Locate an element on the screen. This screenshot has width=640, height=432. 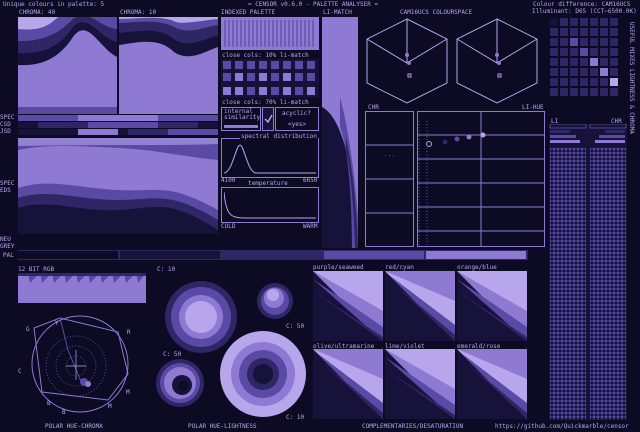
app-title: = CENSOR v0.6.0 - PALETTE ANALYSER = is located at coordinates (313, 4).